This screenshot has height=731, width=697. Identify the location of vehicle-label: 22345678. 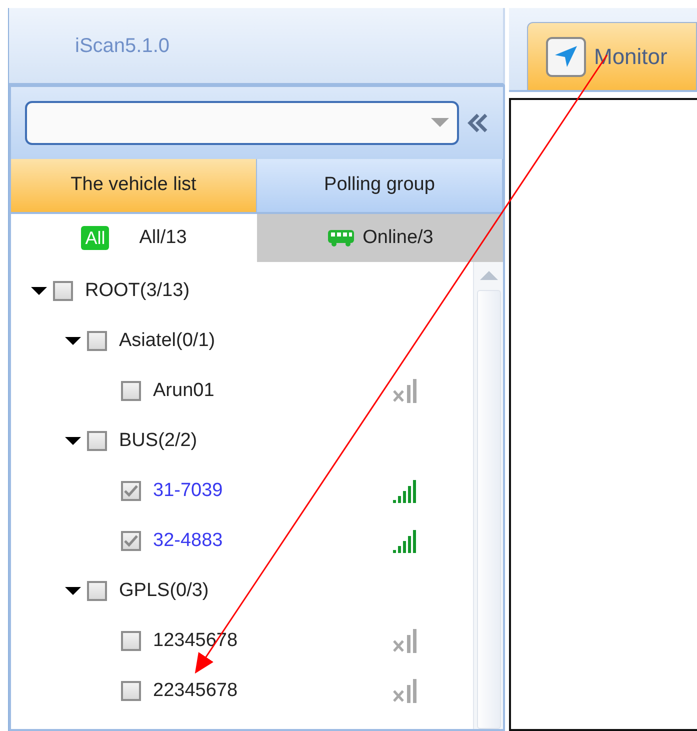
(273, 691).